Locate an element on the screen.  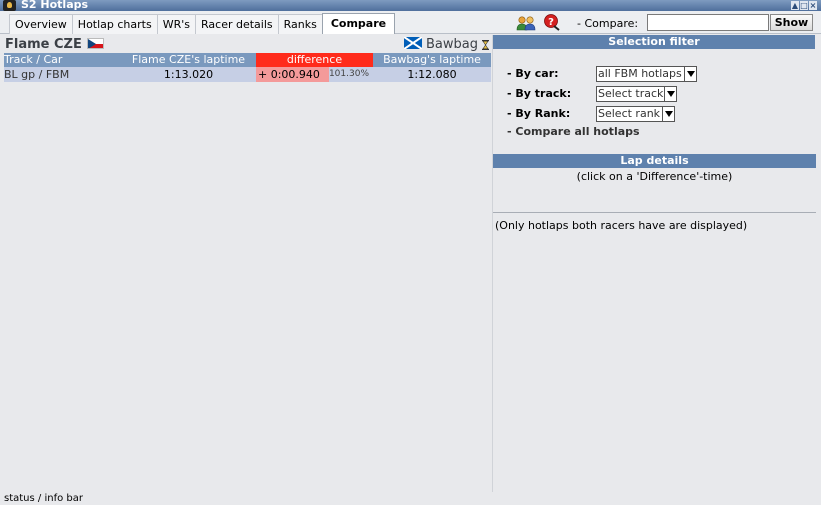
compare-input is located at coordinates (708, 22).